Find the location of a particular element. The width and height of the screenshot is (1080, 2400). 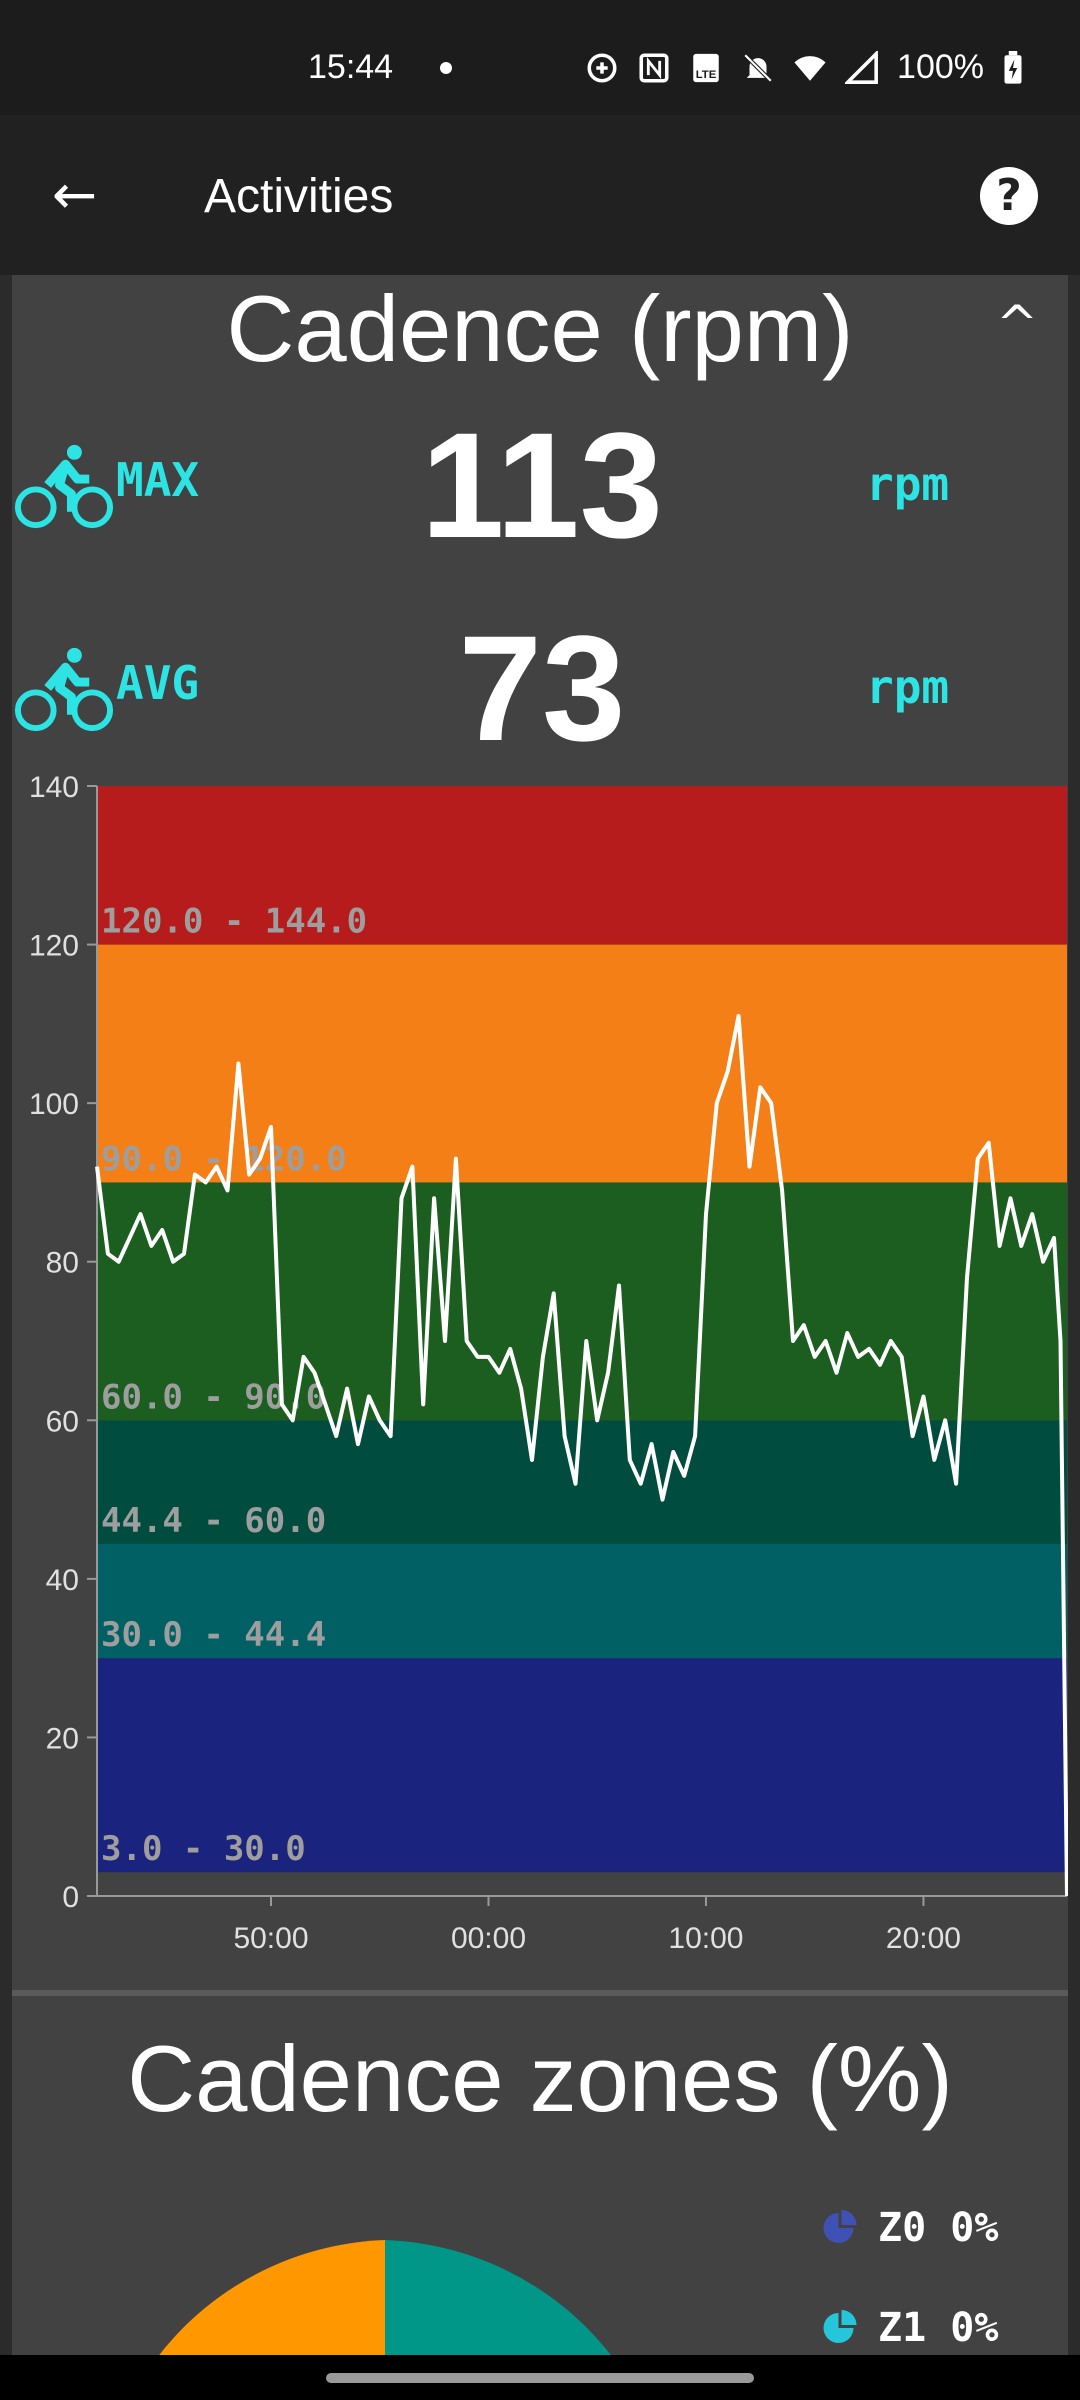

app-bar: ← Activities ? is located at coordinates (540, 195).